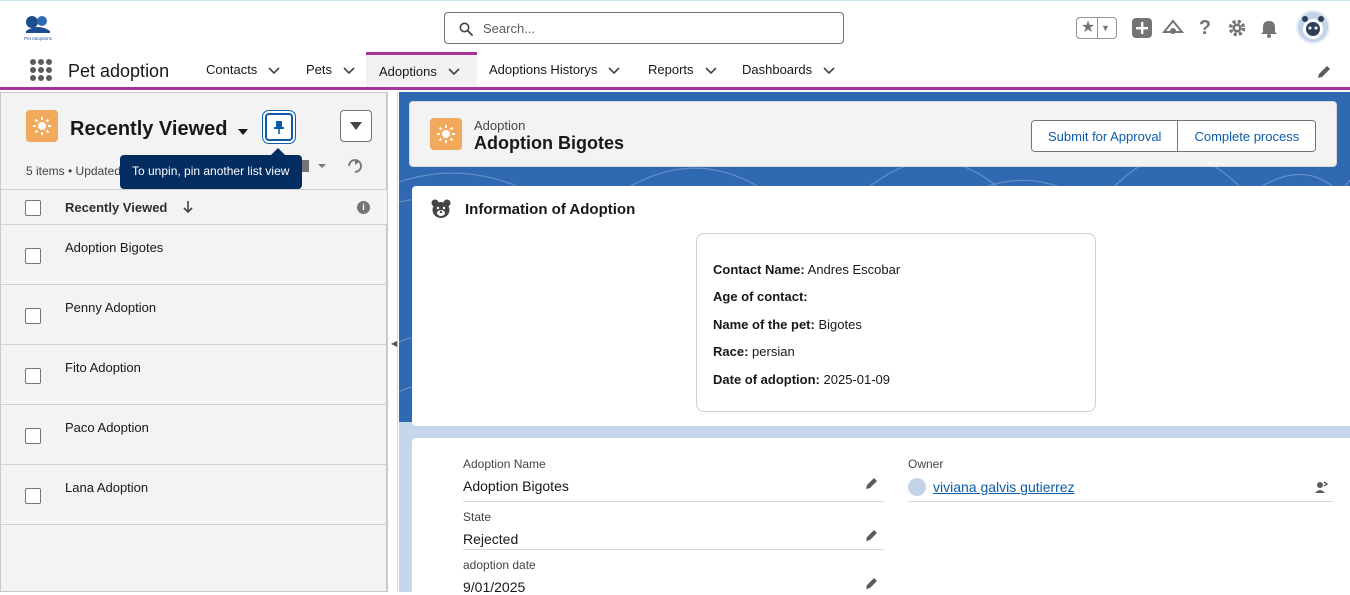 The image size is (1350, 595). I want to click on edit-nav-icon, so click(1324, 72).